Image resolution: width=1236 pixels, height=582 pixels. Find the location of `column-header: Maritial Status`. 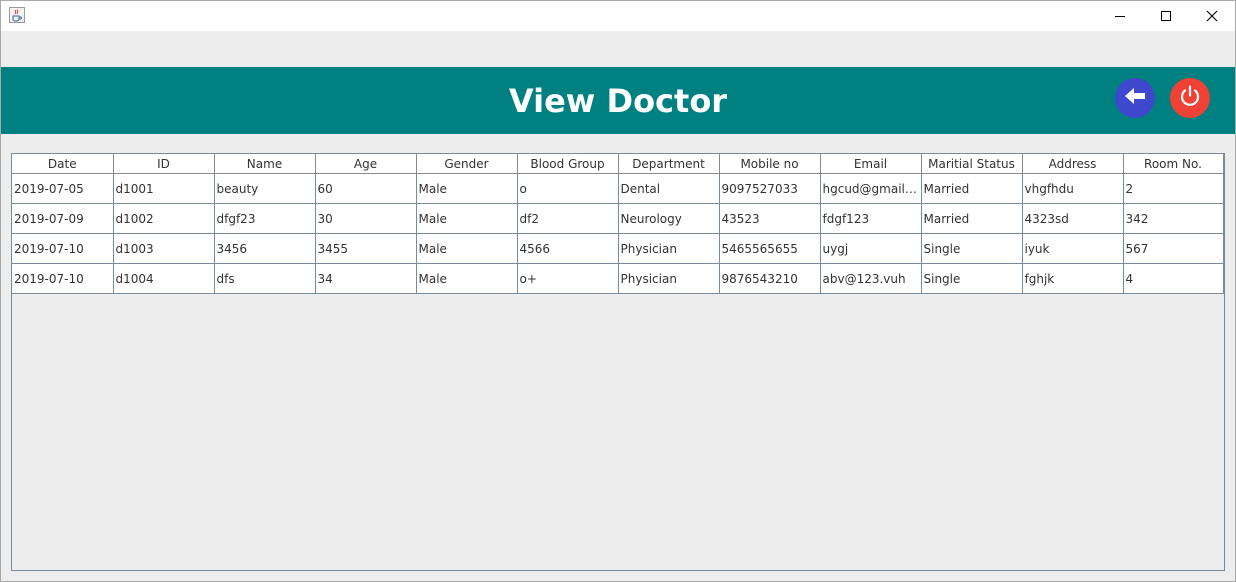

column-header: Maritial Status is located at coordinates (972, 164).